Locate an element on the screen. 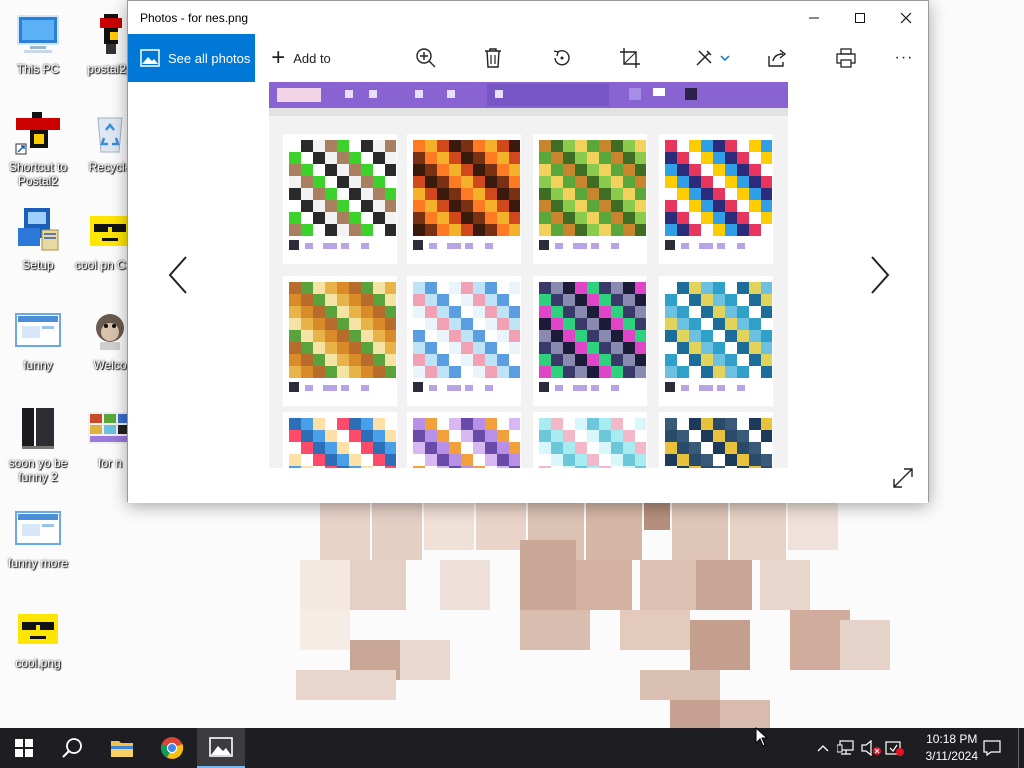 Image resolution: width=1024 pixels, height=768 pixels. desktop-icon-soon-yo-be-funny: soon yo be funny 2 is located at coordinates (38, 444).